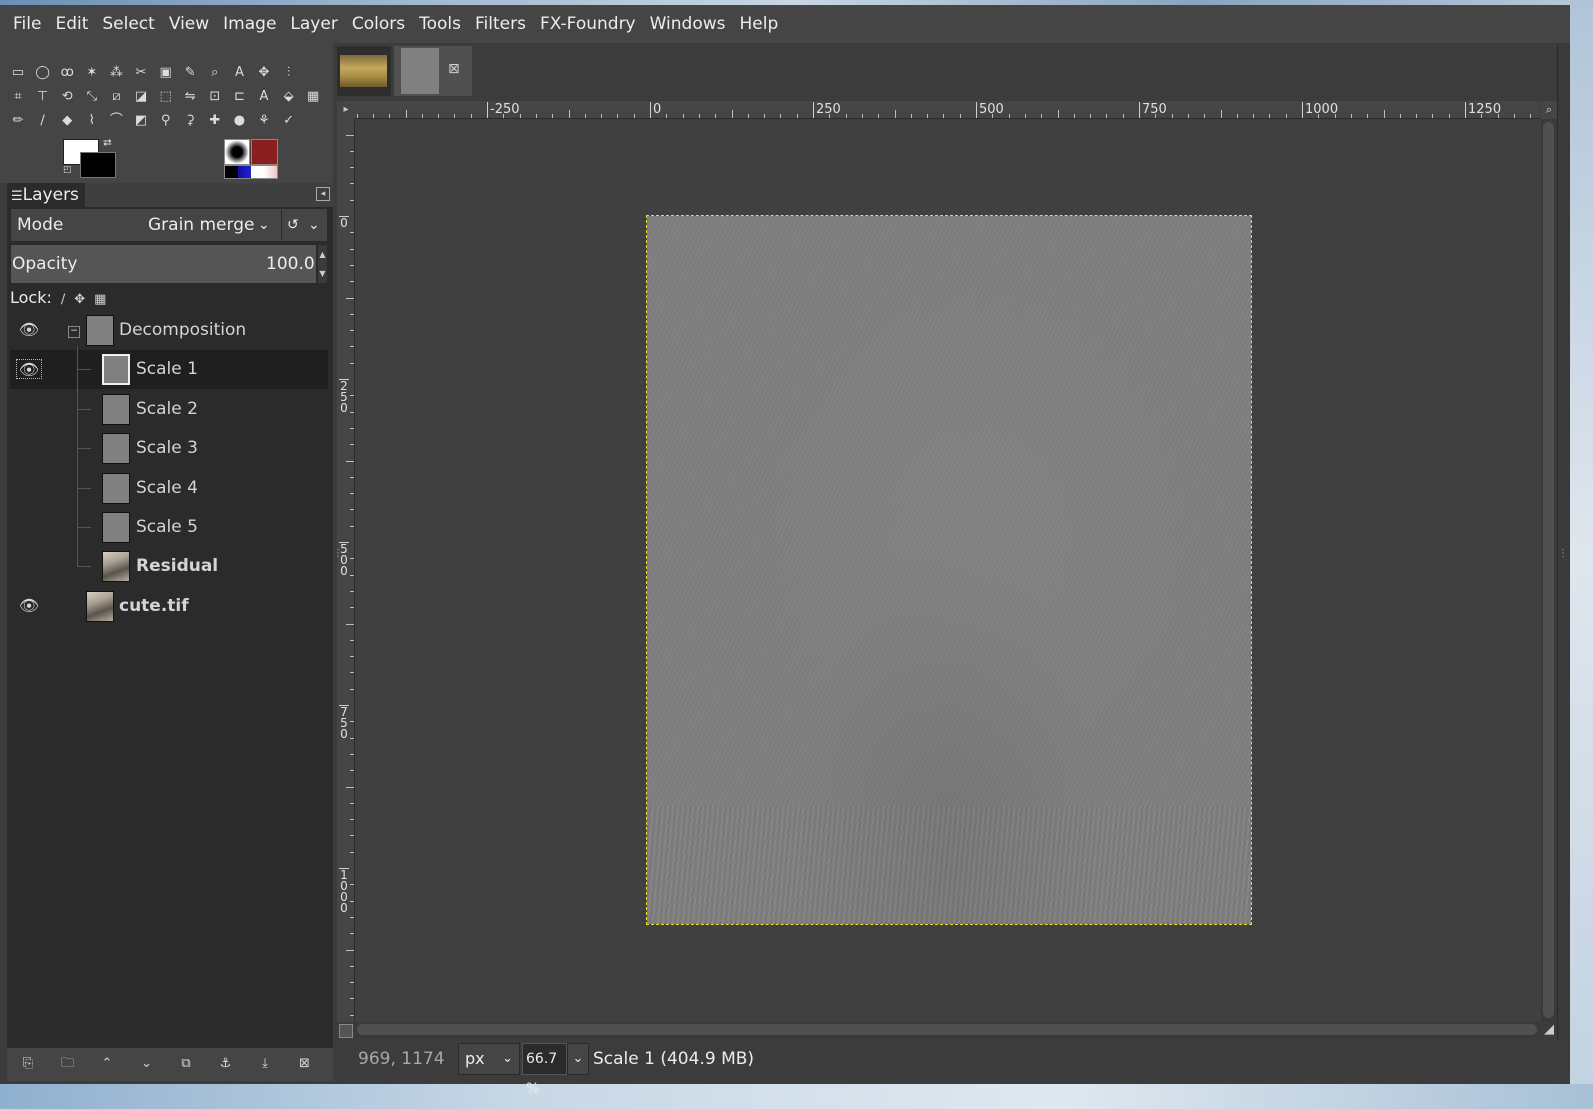 The image size is (1593, 1109). What do you see at coordinates (440, 24) in the screenshot?
I see `menu-tools: Tools` at bounding box center [440, 24].